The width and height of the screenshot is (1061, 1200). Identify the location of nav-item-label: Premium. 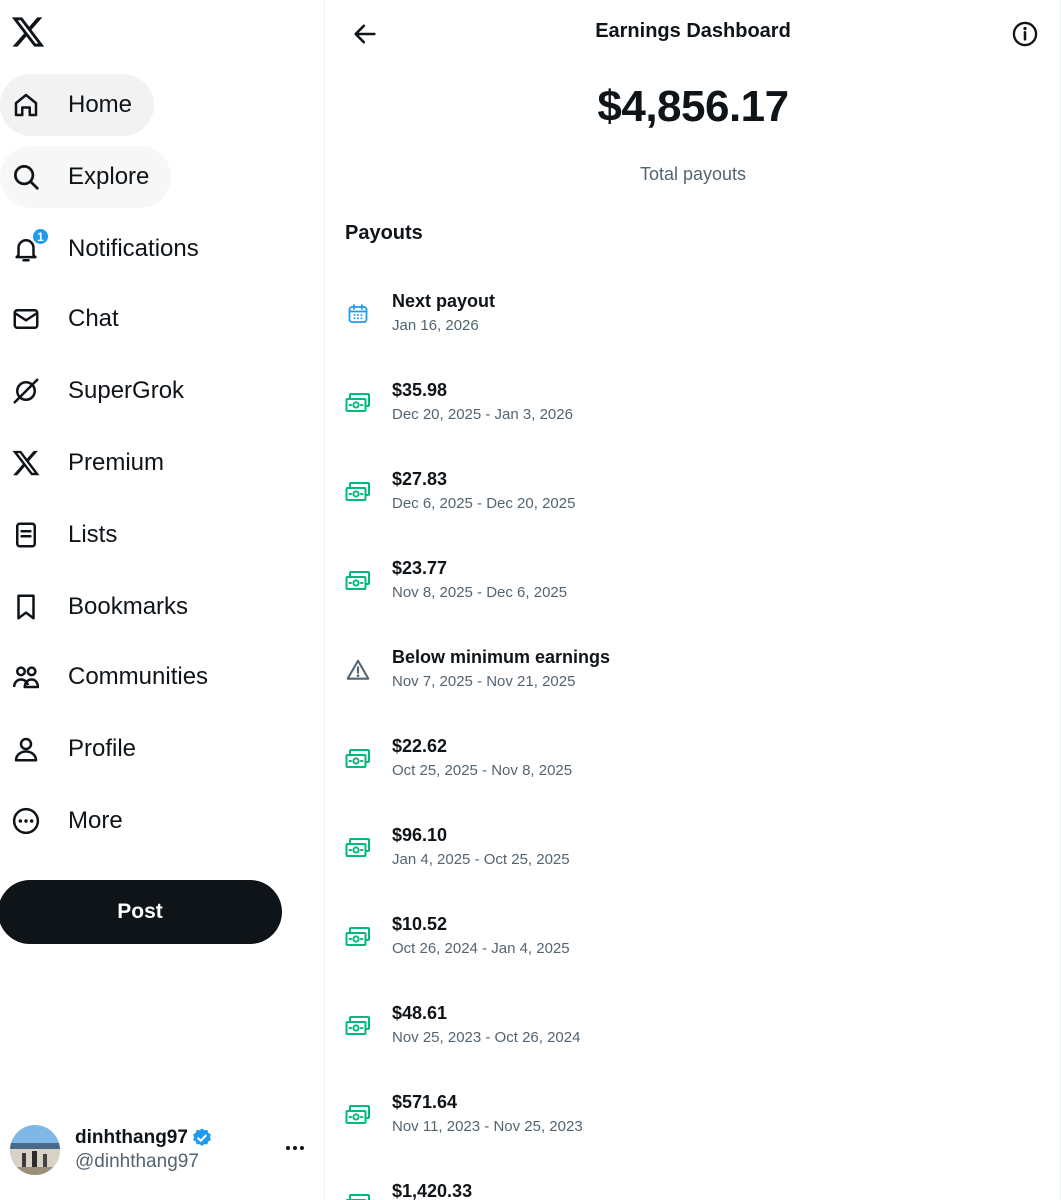
(116, 462).